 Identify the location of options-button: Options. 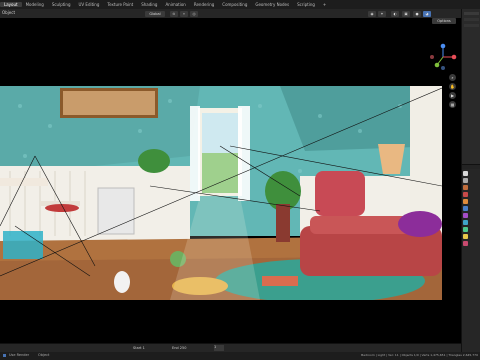
(444, 21).